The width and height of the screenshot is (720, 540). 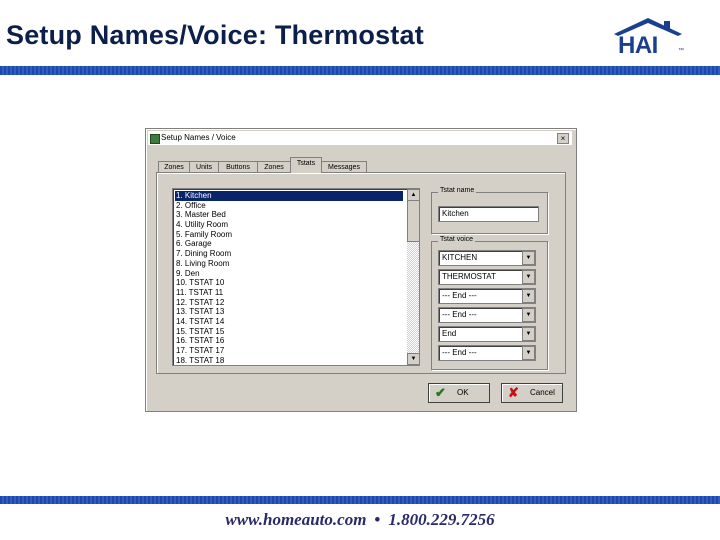 What do you see at coordinates (360, 138) in the screenshot?
I see `dialog-titlebar: Setup Names / Voice ×` at bounding box center [360, 138].